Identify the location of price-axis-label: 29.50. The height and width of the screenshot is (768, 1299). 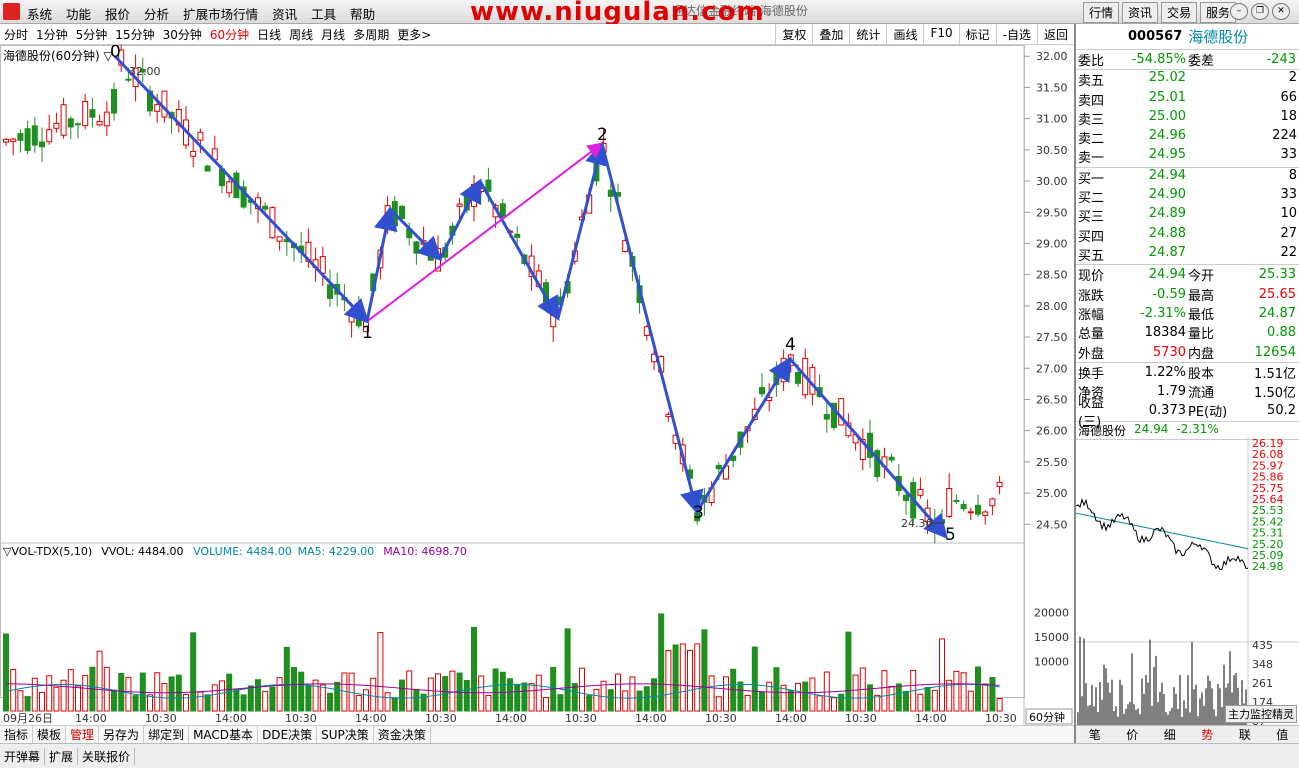
(1052, 212).